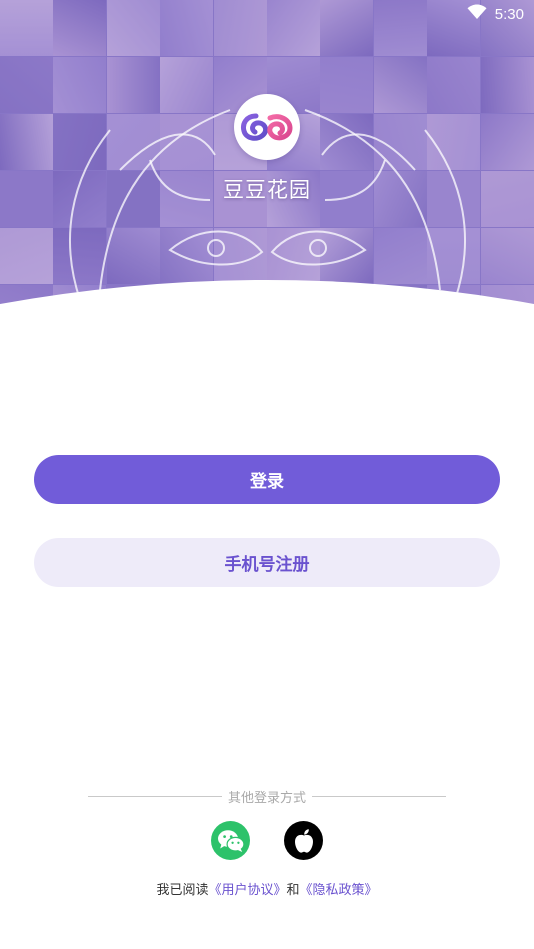  What do you see at coordinates (267, 127) in the screenshot?
I see `app-logo-icon` at bounding box center [267, 127].